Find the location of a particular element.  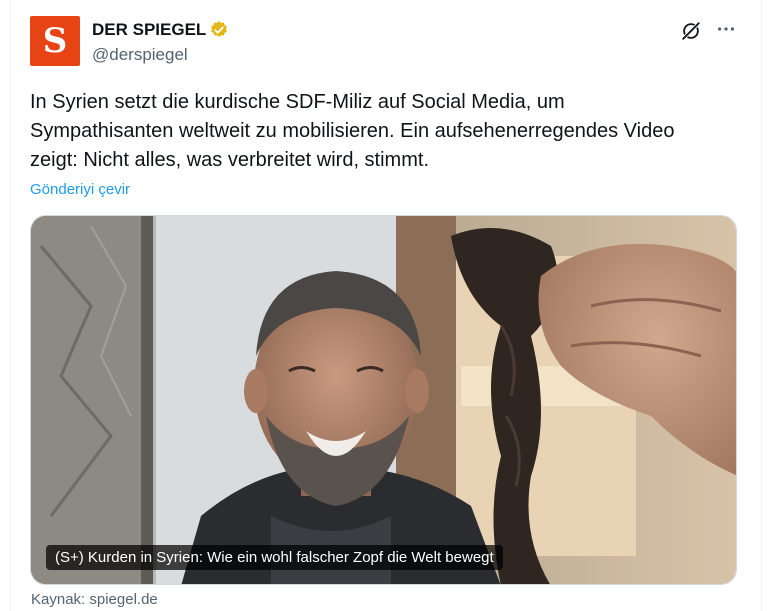

account-handle: @derspiegel is located at coordinates (140, 55).